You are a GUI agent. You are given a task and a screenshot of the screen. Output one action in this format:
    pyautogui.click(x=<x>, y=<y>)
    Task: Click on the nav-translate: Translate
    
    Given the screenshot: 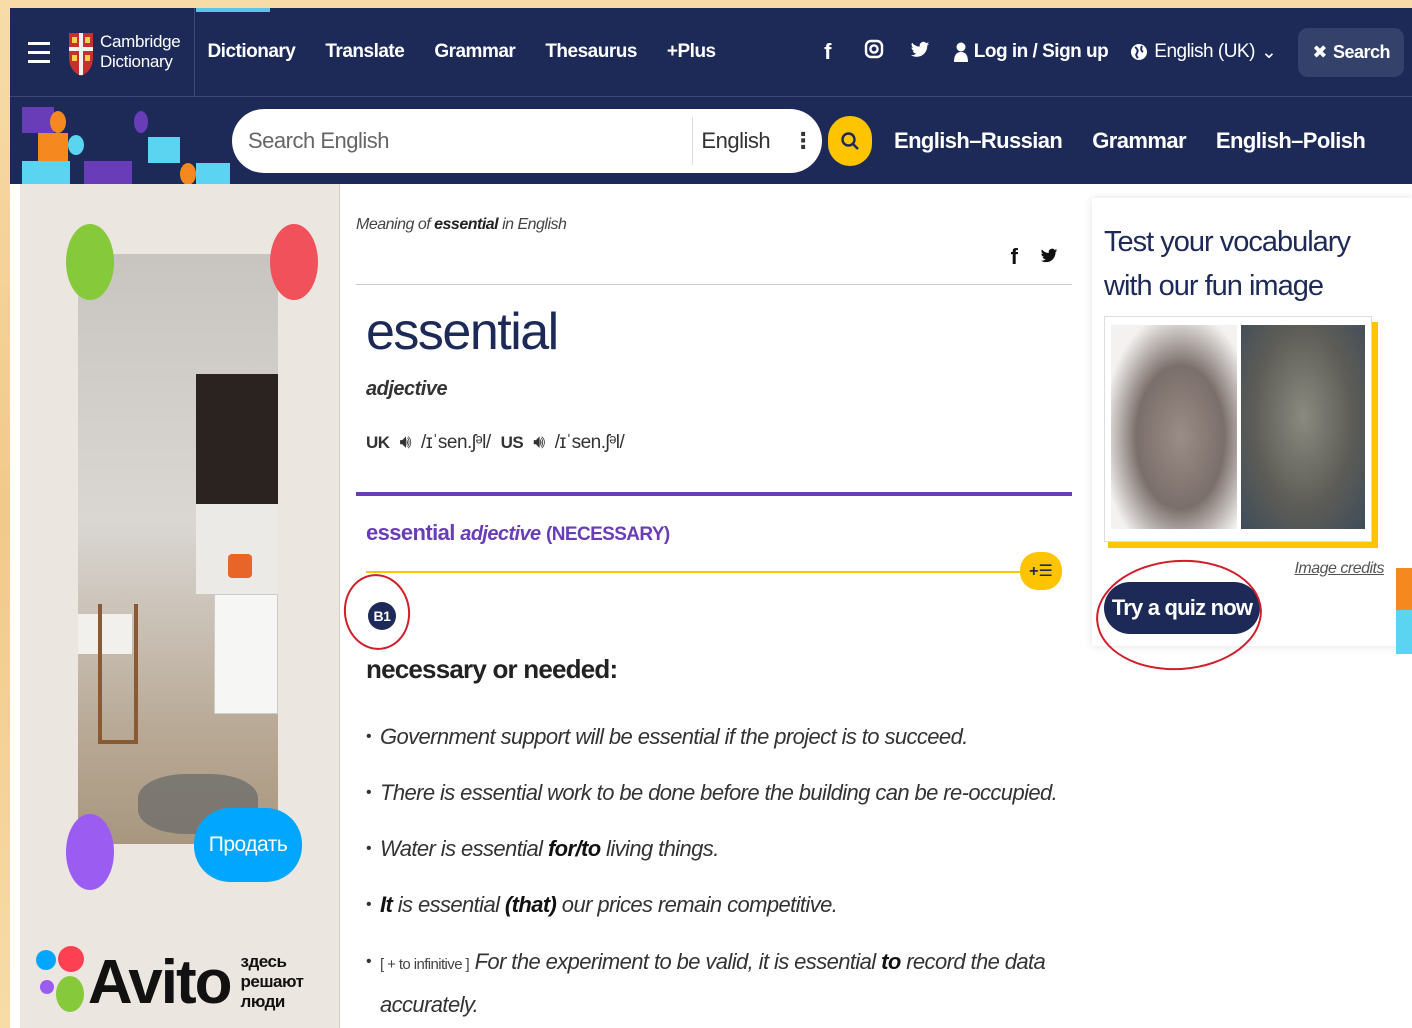 What is the action you would take?
    pyautogui.click(x=364, y=52)
    